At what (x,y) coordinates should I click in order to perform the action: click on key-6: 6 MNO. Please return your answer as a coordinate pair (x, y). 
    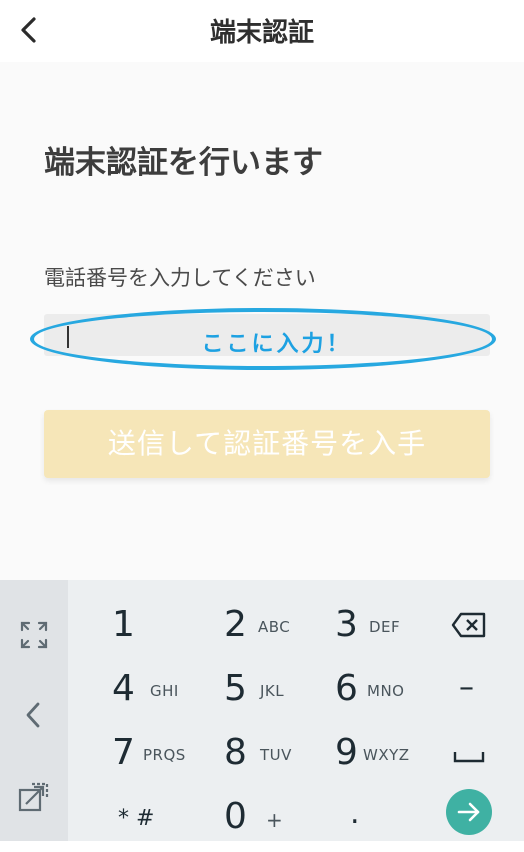
    Looking at the image, I should click on (382, 692).